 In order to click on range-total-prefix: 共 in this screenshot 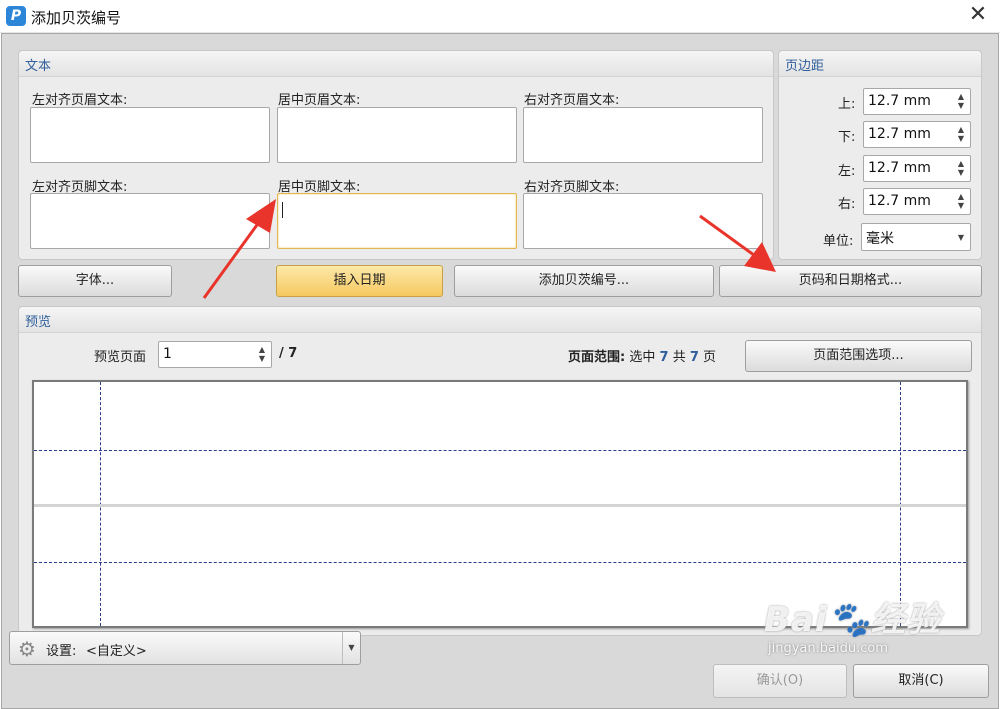, I will do `click(679, 357)`.